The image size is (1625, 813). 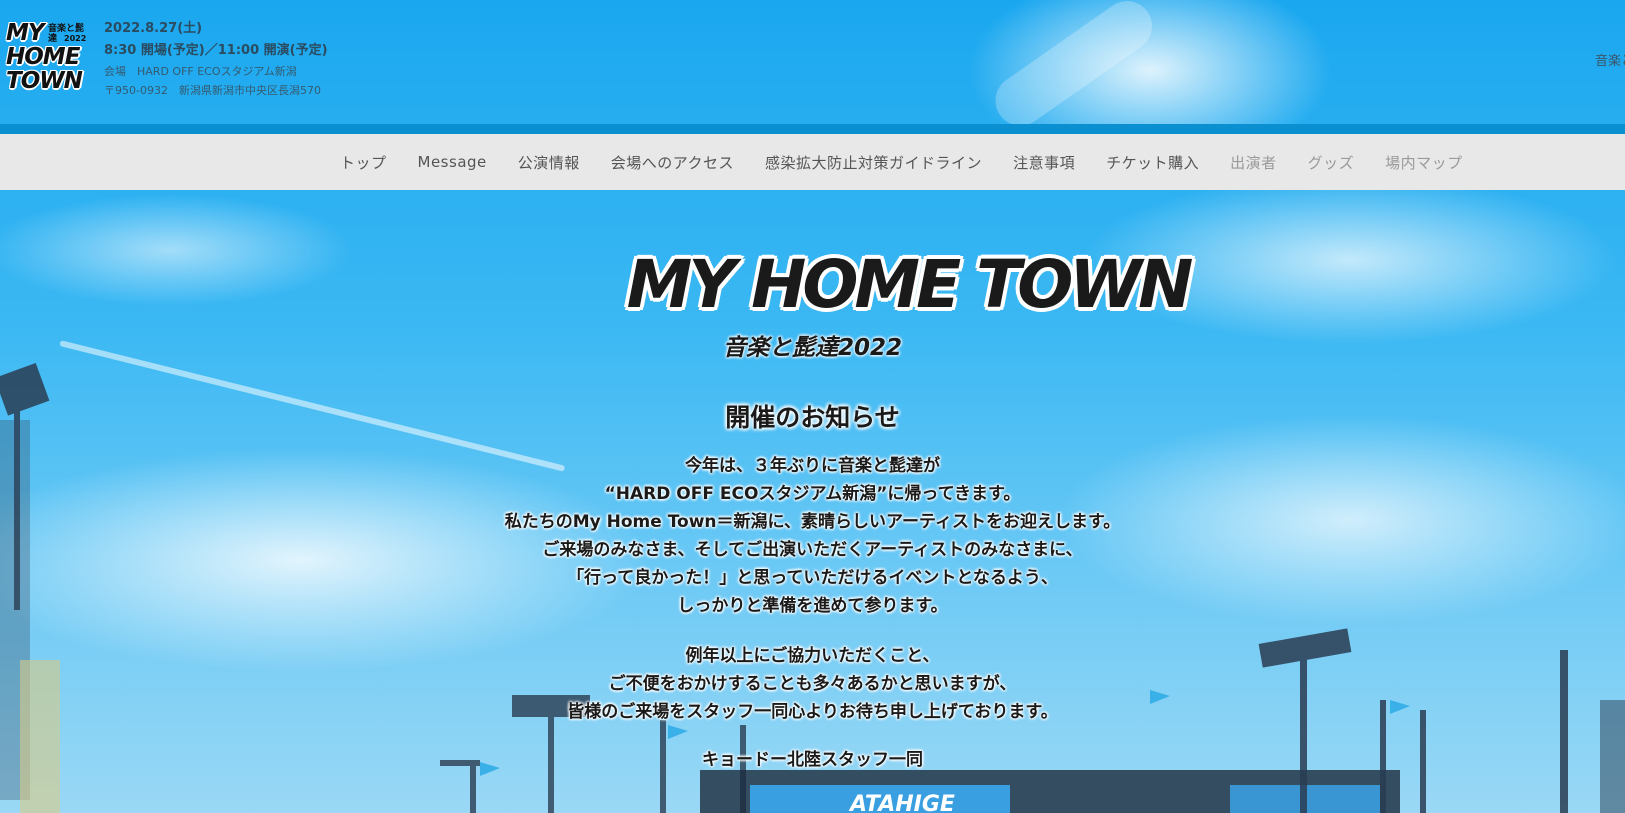 What do you see at coordinates (44, 81) in the screenshot?
I see `logo-line-town: TOWN` at bounding box center [44, 81].